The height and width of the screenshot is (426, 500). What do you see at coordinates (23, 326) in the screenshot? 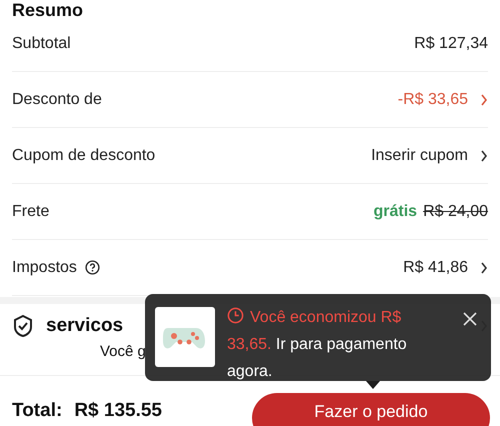
I see `shield-check-icon` at bounding box center [23, 326].